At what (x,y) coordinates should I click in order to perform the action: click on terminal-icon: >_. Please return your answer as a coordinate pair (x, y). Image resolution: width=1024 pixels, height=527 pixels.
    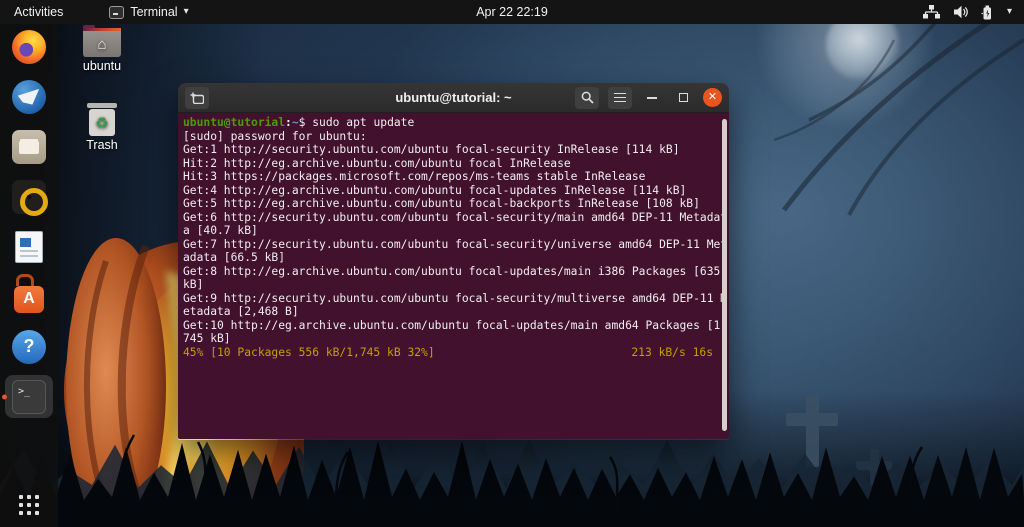
    Looking at the image, I should click on (29, 396).